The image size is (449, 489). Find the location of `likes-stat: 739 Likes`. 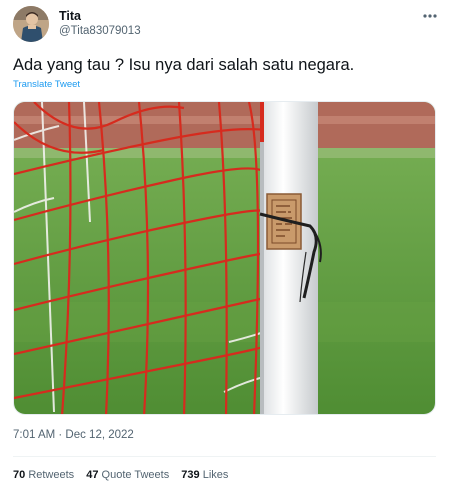

likes-stat: 739 Likes is located at coordinates (204, 475).